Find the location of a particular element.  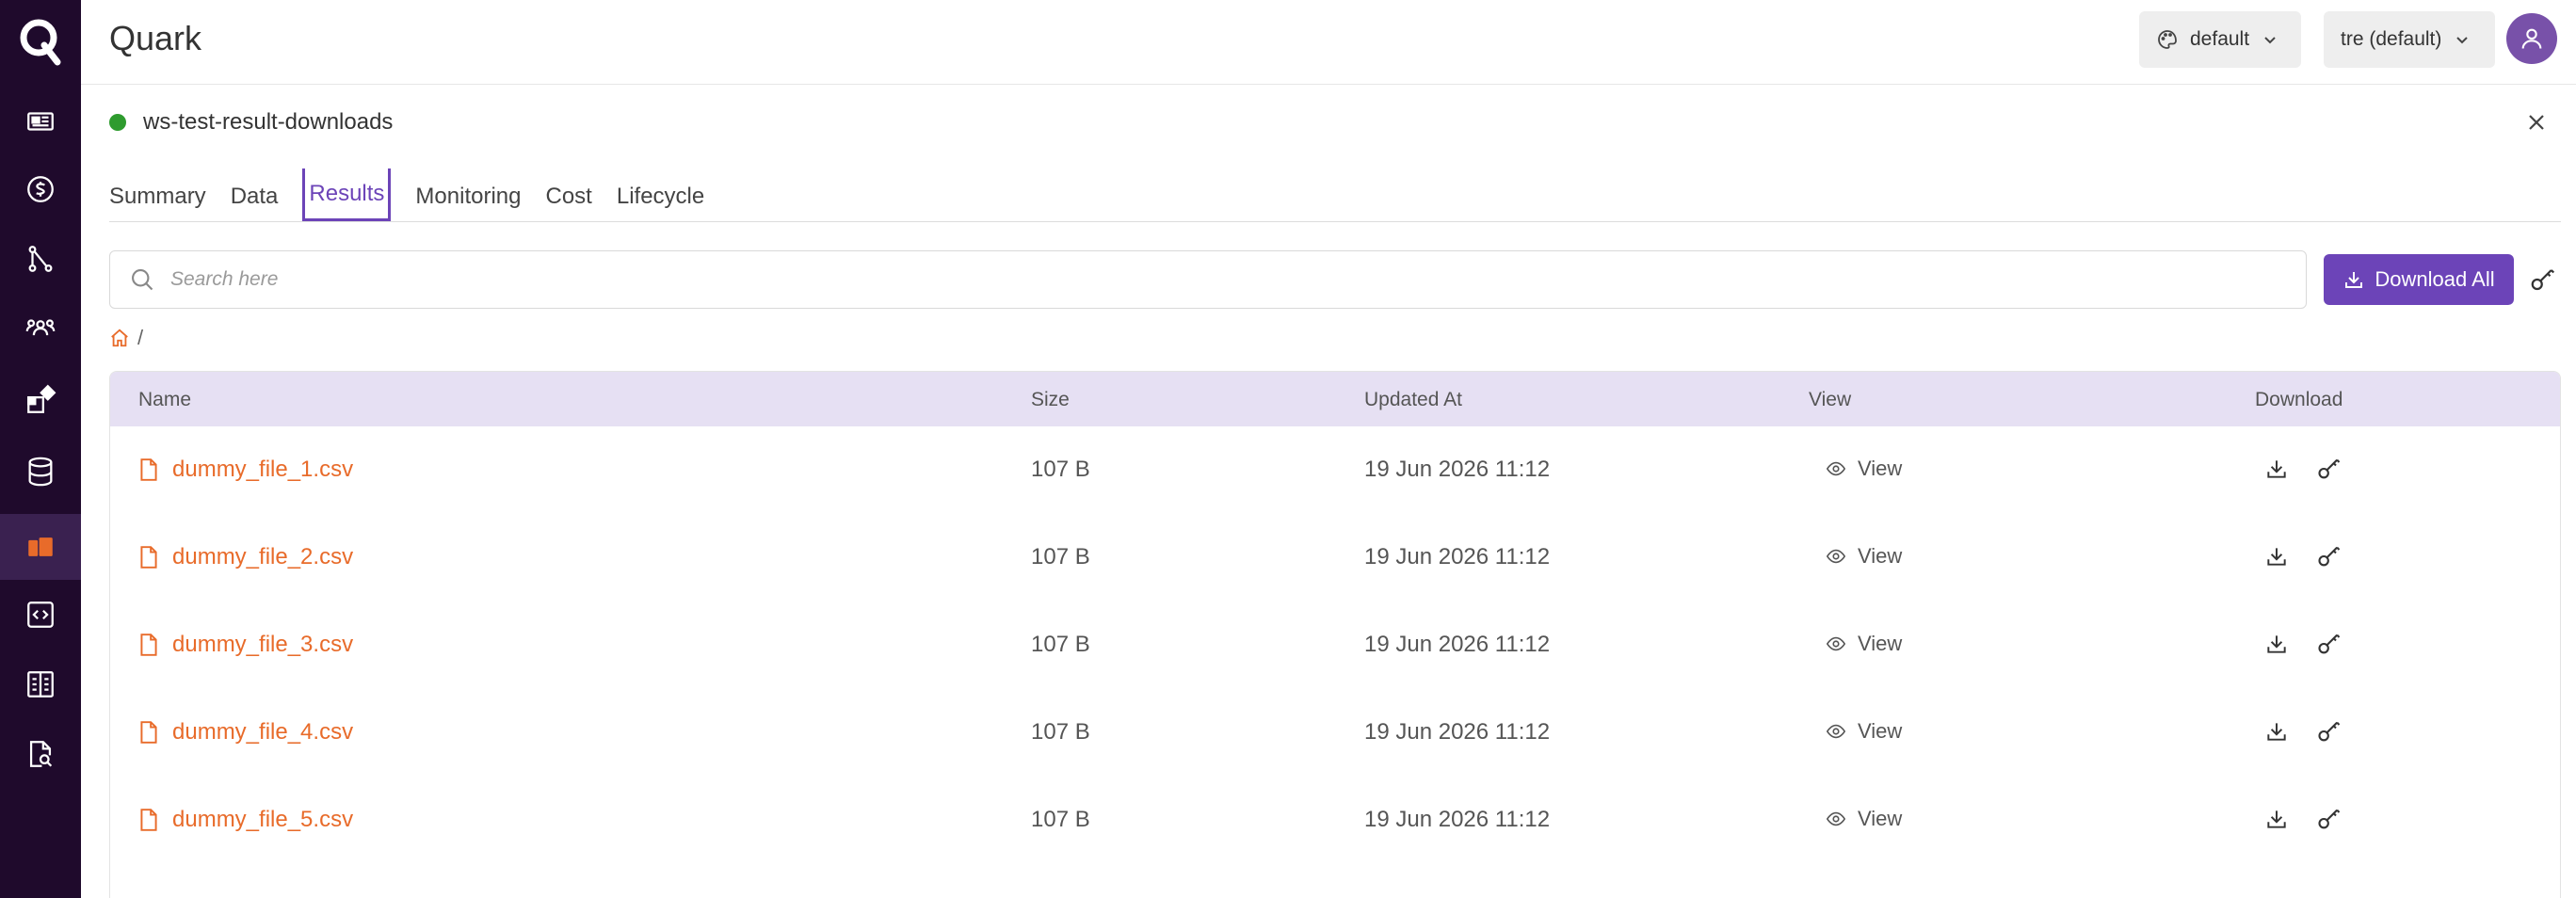

home-icon is located at coordinates (119, 338).